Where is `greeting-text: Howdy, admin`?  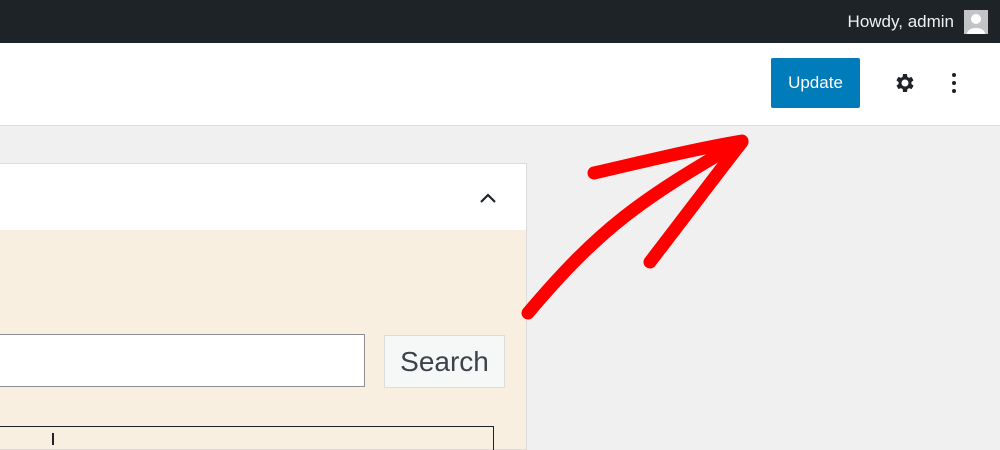
greeting-text: Howdy, admin is located at coordinates (900, 21).